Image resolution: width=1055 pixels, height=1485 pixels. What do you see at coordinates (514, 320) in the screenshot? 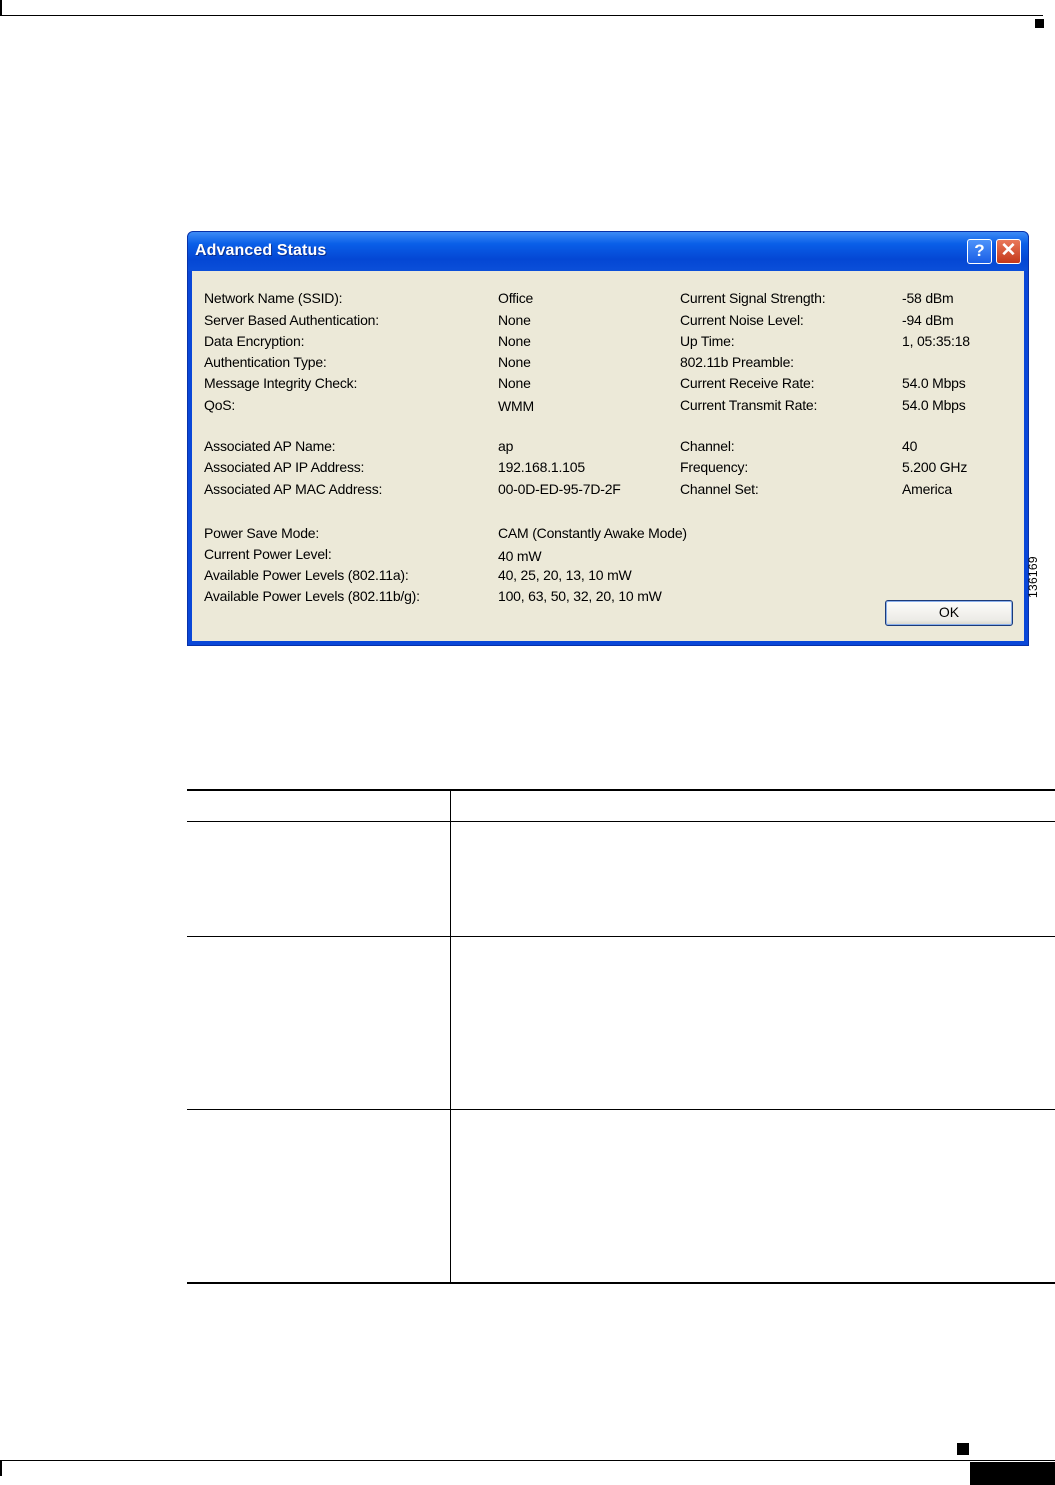
I see `server-auth-value: None` at bounding box center [514, 320].